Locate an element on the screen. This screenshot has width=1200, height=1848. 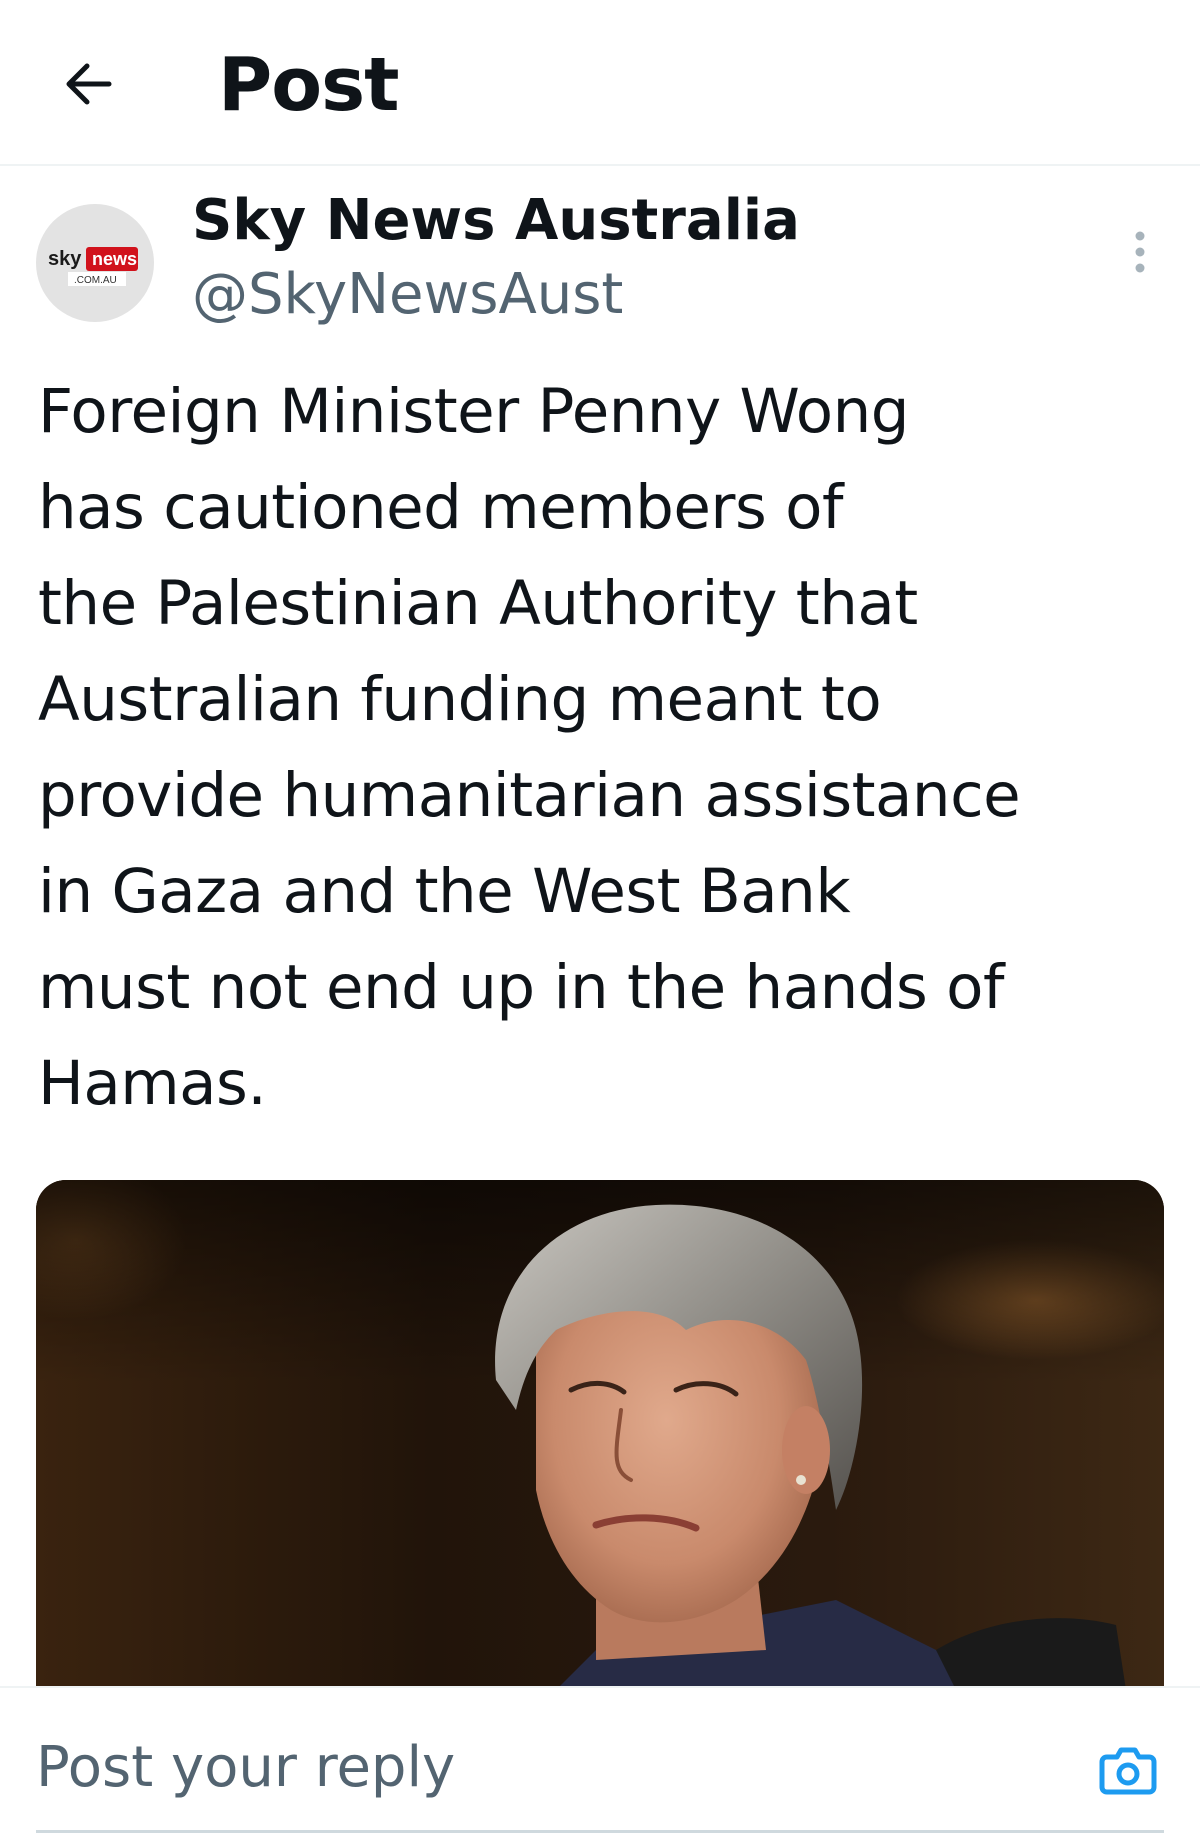
add-photo-button is located at coordinates (1128, 1770).